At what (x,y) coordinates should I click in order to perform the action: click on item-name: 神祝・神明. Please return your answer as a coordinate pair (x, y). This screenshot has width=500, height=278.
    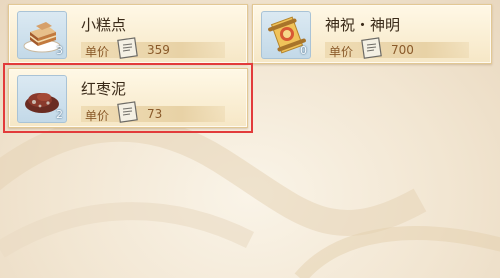
    Looking at the image, I should click on (363, 25).